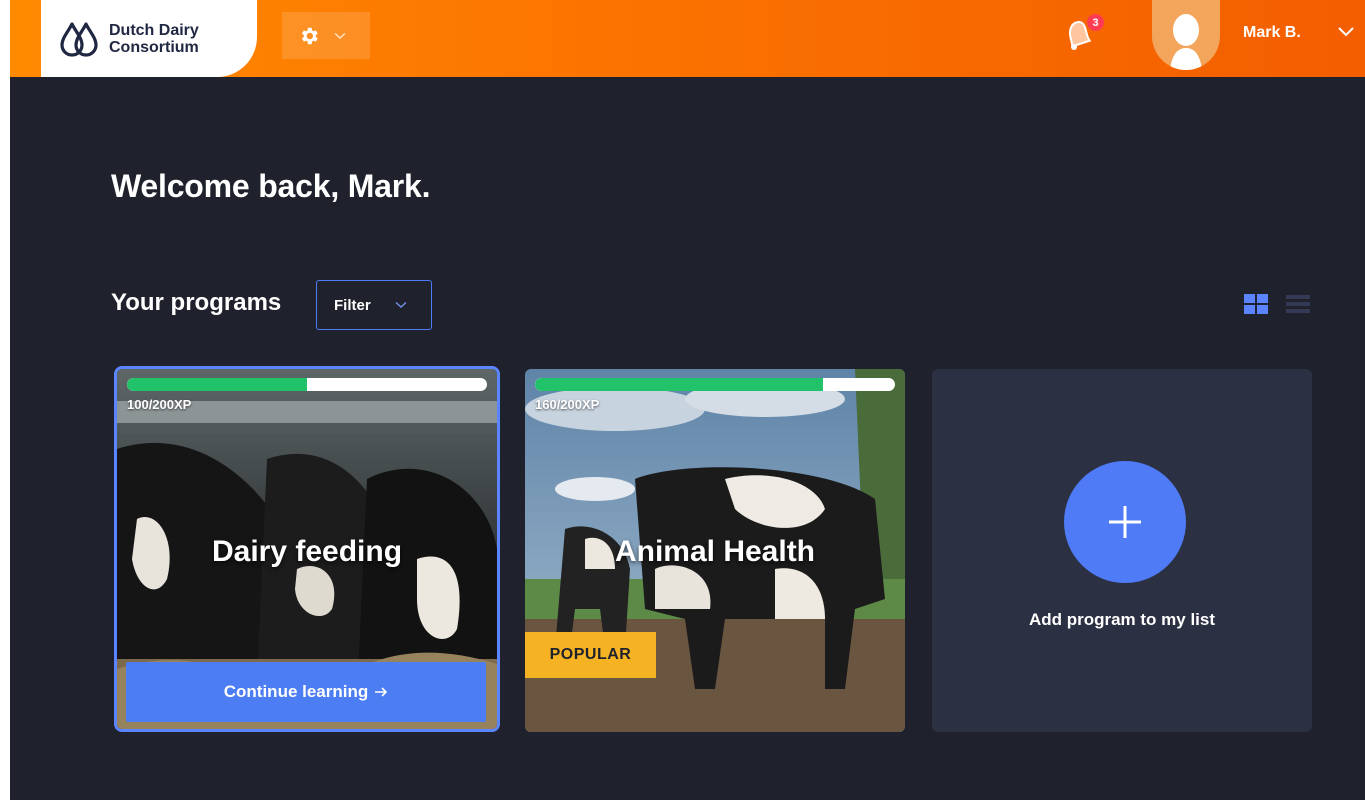 This screenshot has width=1365, height=800. What do you see at coordinates (154, 47) in the screenshot?
I see `brand-name-line2: Consortium` at bounding box center [154, 47].